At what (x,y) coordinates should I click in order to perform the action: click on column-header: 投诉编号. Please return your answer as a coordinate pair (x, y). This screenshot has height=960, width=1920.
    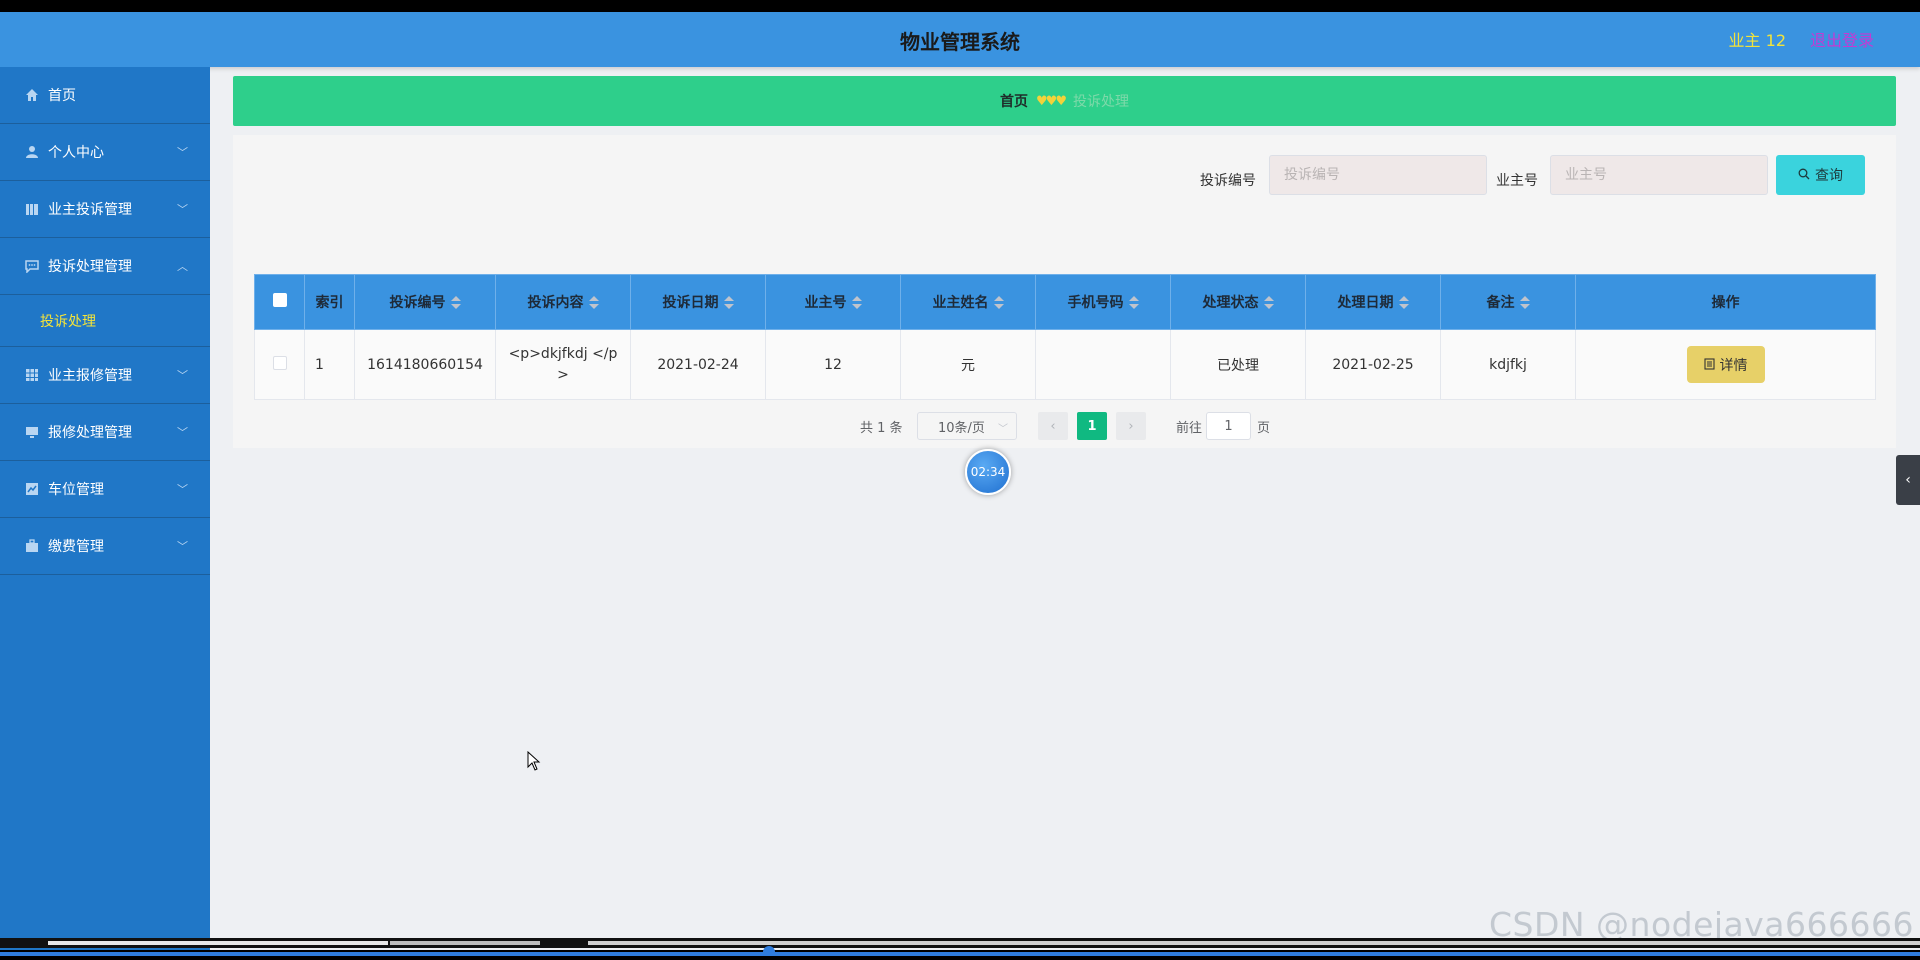
    Looking at the image, I should click on (425, 302).